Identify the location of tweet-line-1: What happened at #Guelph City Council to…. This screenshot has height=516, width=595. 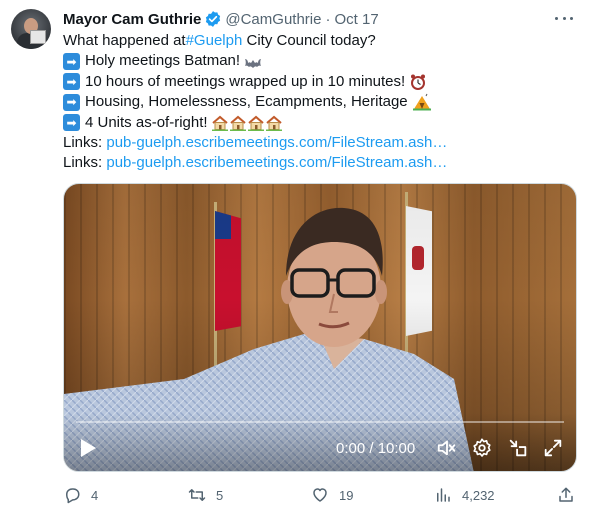
(323, 41).